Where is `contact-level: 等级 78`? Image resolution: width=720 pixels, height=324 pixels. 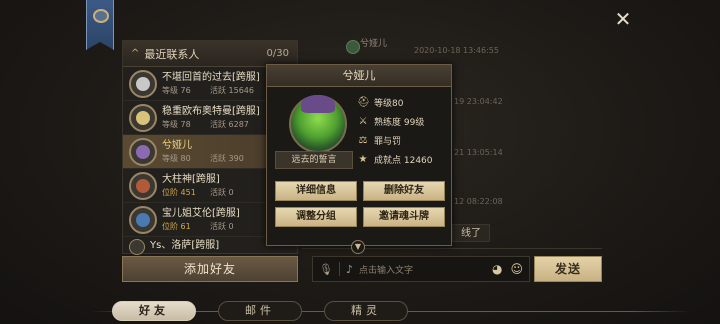
contact-level: 等级 78 is located at coordinates (176, 124).